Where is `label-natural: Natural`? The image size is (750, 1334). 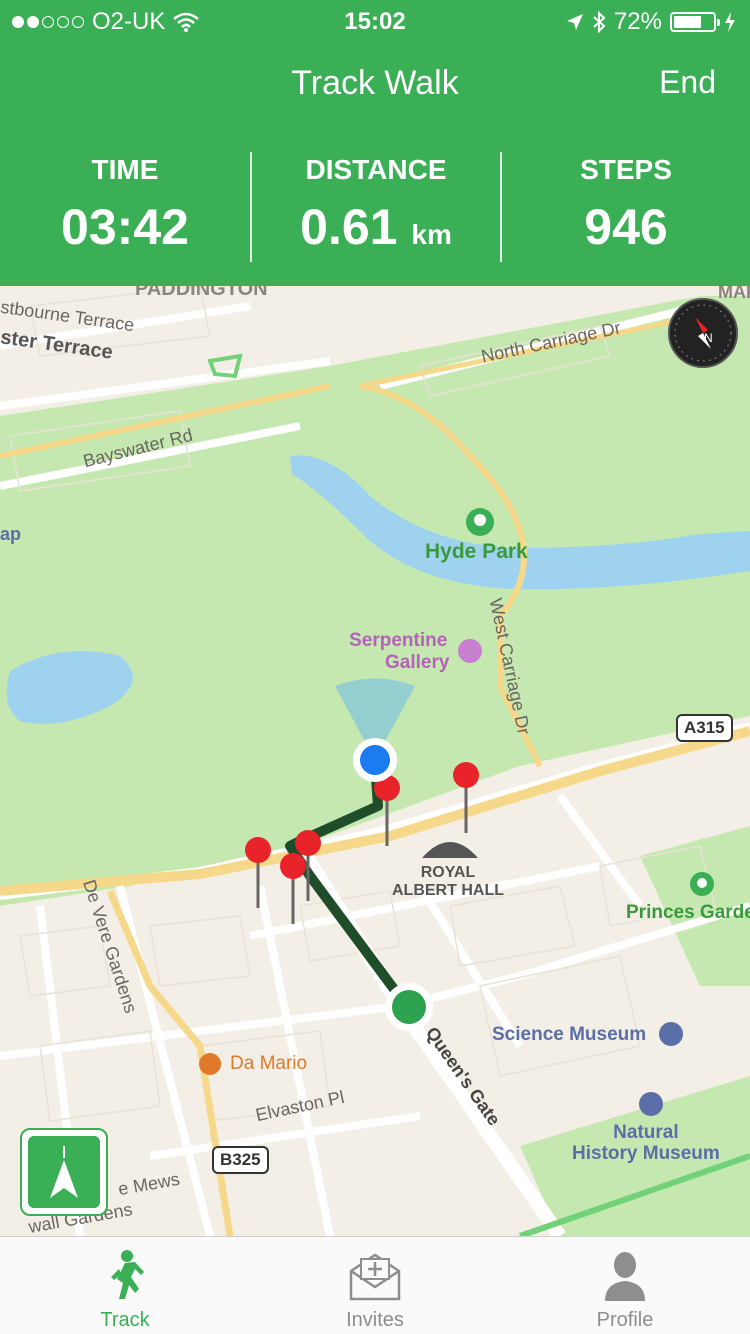
label-natural: Natural is located at coordinates (646, 1132).